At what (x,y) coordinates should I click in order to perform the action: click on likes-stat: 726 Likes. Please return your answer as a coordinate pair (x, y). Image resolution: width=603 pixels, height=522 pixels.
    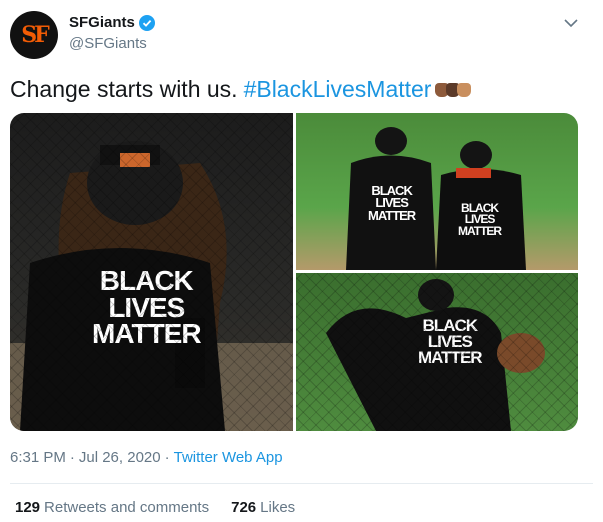
    Looking at the image, I should click on (263, 507).